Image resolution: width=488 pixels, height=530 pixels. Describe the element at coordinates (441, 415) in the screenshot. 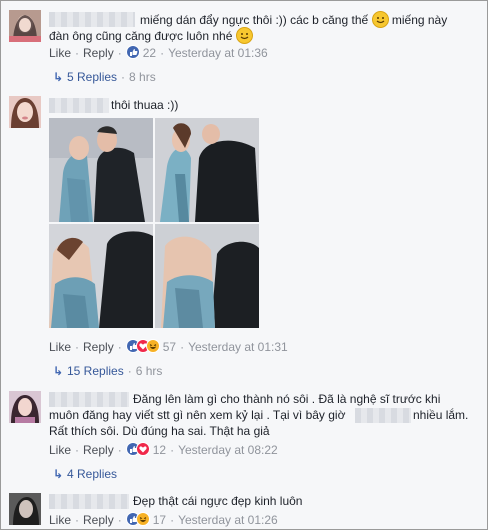

I see `comment-text: nhiều lắm.` at that location.